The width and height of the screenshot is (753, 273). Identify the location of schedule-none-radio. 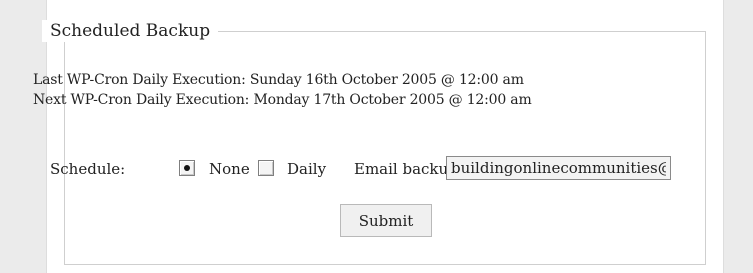
(187, 168).